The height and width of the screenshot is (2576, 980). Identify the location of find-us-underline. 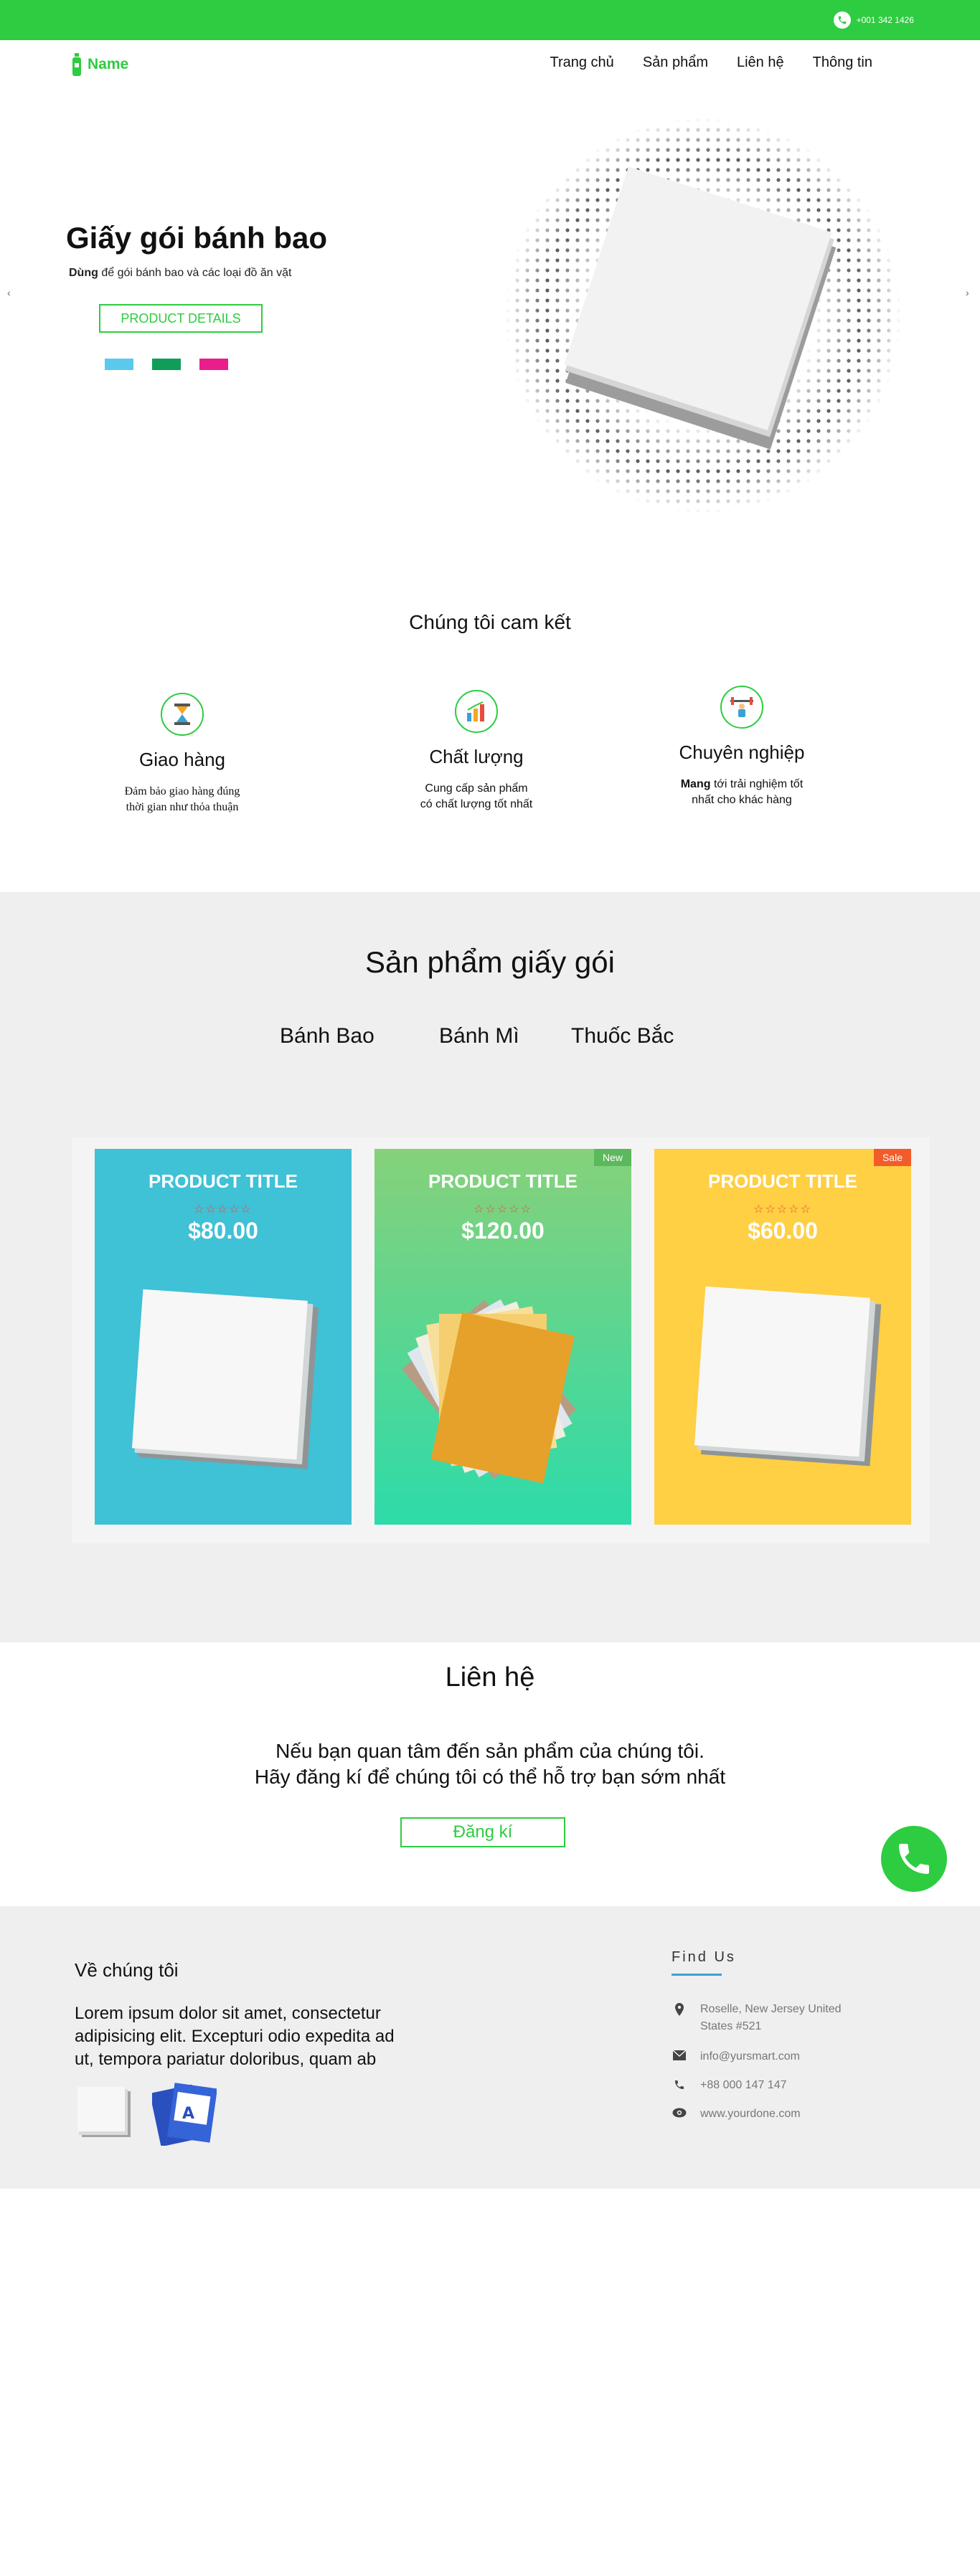
(697, 1975).